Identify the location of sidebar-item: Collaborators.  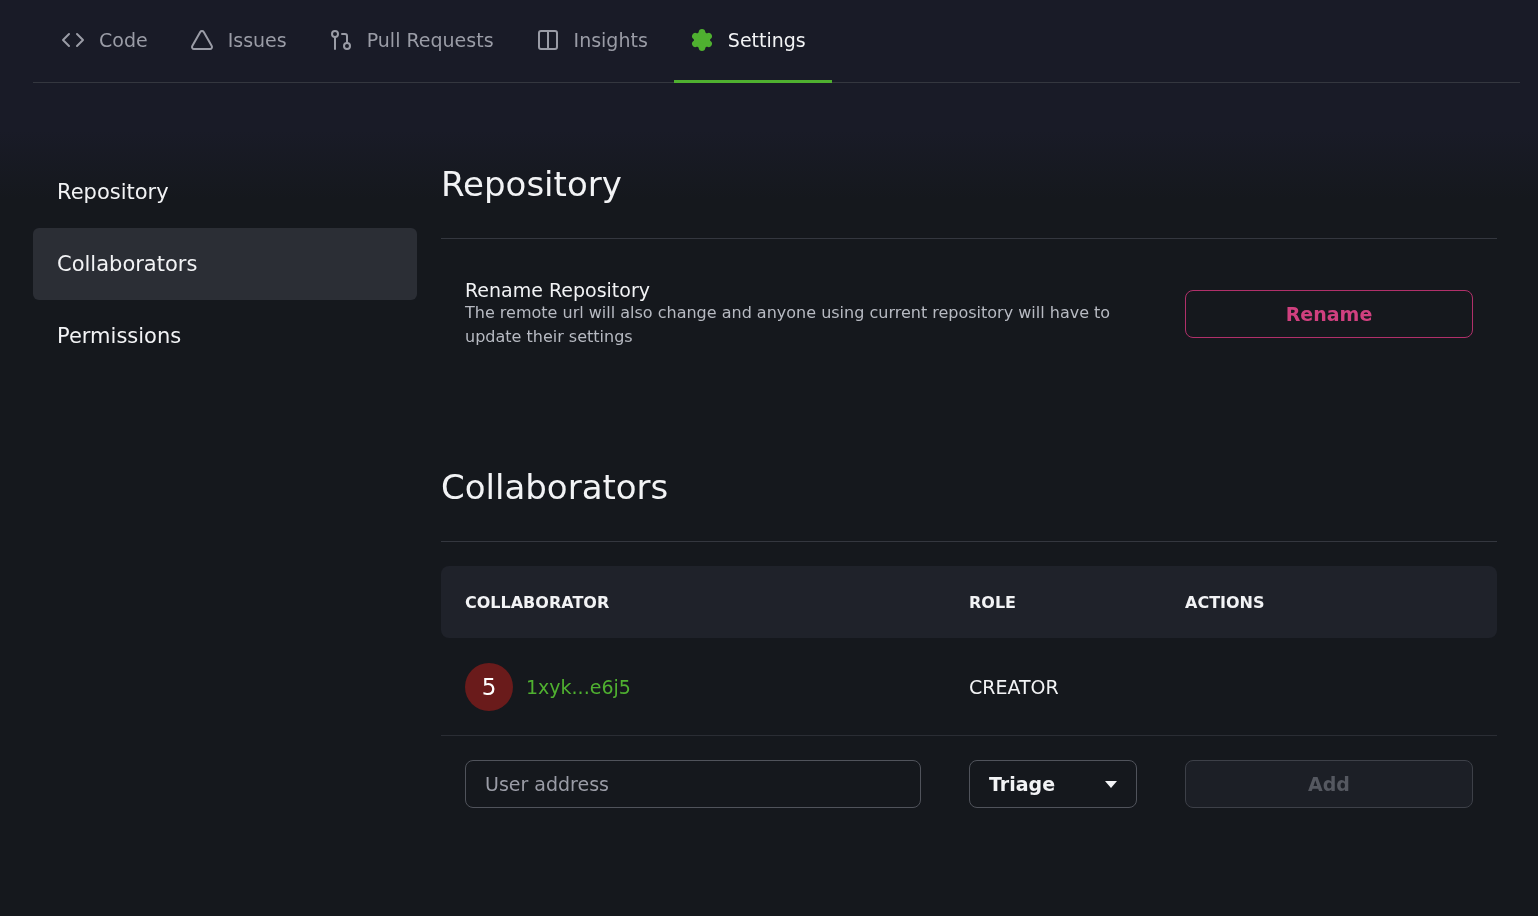
(225, 264).